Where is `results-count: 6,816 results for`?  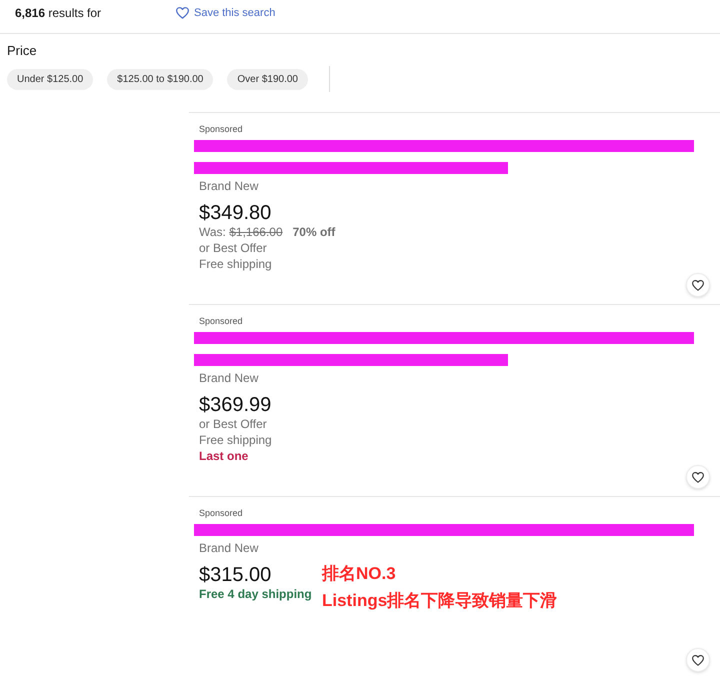 results-count: 6,816 results for is located at coordinates (58, 13).